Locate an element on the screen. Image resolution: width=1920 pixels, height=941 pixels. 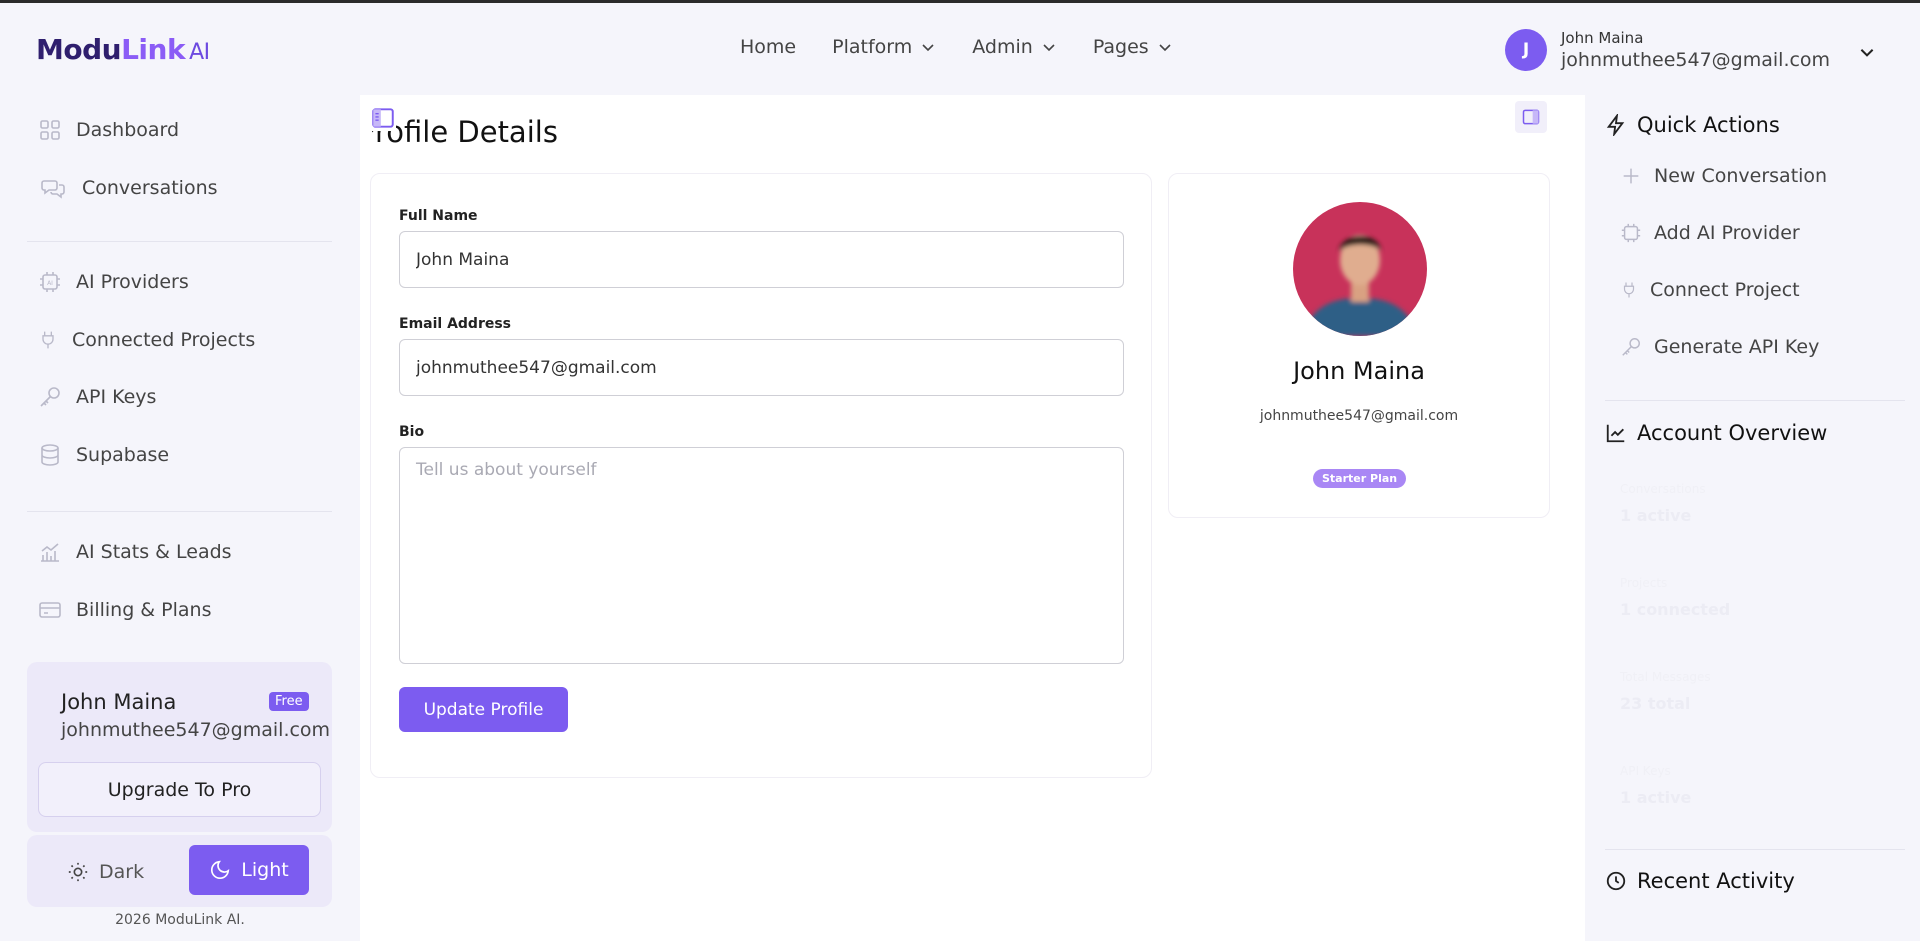
full-name-label: Full Name is located at coordinates (438, 216).